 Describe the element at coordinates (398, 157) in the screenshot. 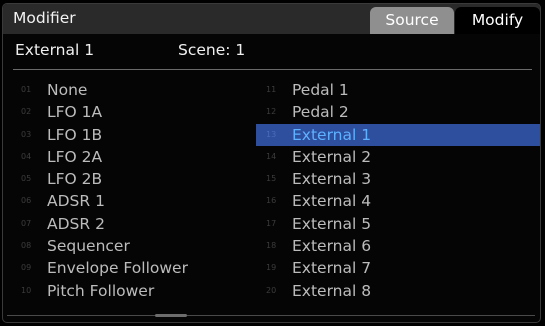

I see `source-list-item: 14 External 2` at that location.